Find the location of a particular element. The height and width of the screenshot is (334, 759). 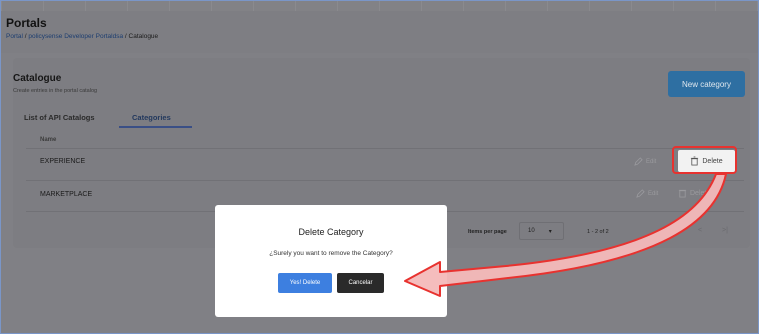

items-per-page-value: 10 is located at coordinates (531, 231).